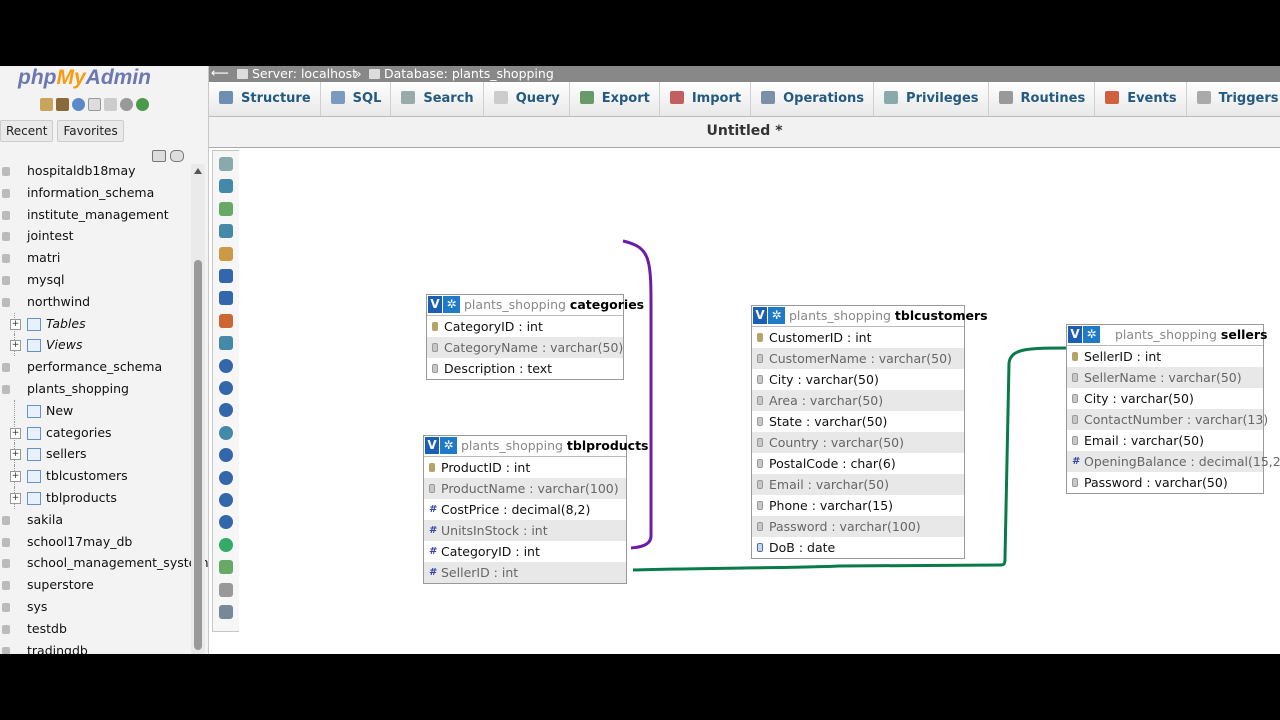  I want to click on table-column-row: Country : varchar(50), so click(858, 442).